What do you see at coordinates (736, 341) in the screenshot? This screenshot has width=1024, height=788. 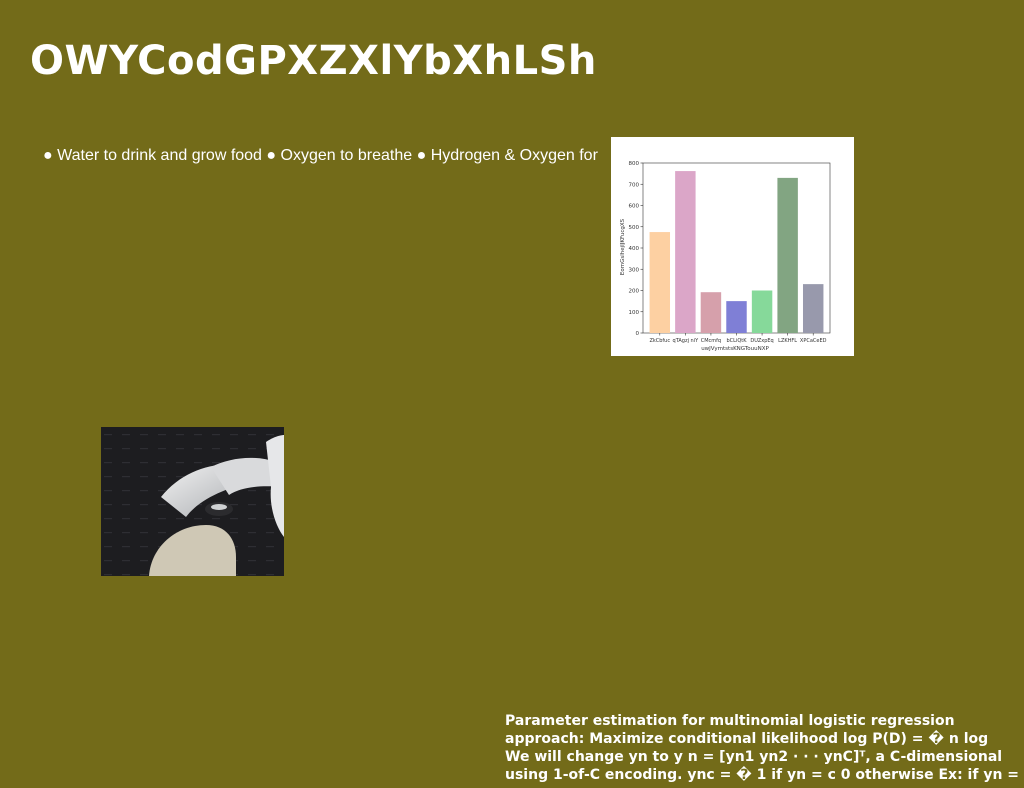 I see `x-tick-label: bCLiQtK` at bounding box center [736, 341].